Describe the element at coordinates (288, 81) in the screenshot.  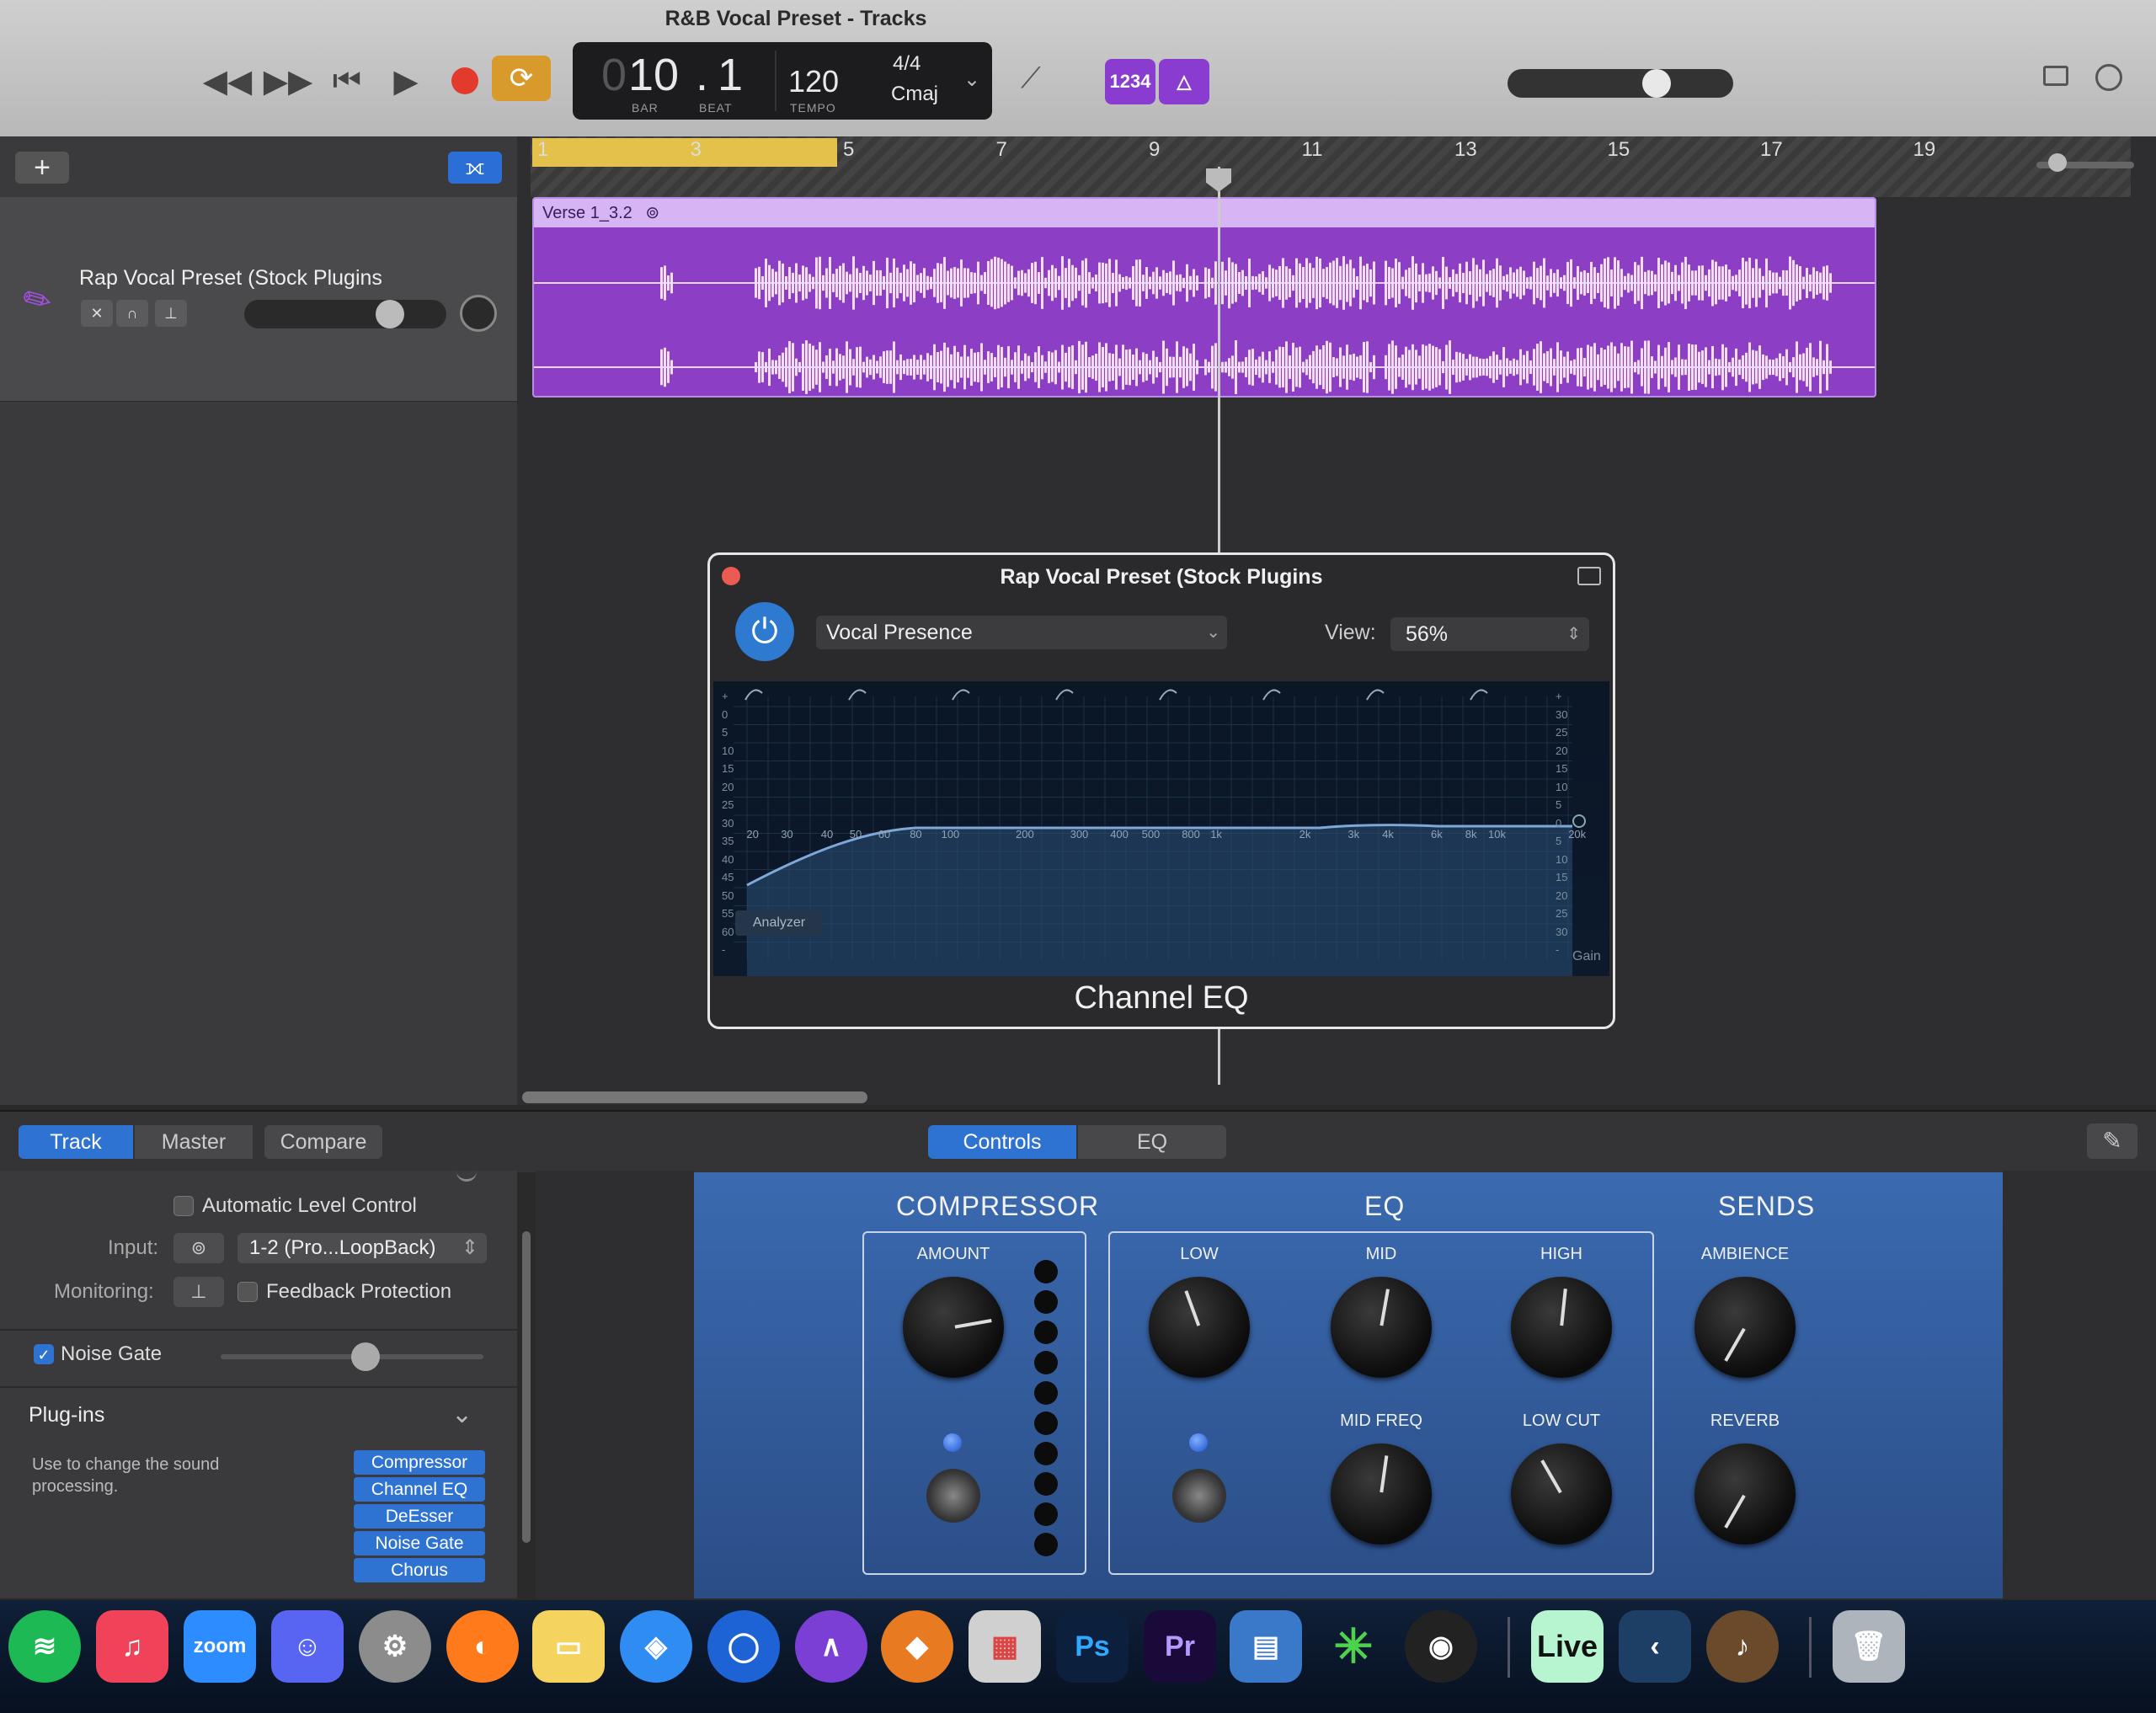
I see `fast-forward-button: ▶▶` at that location.